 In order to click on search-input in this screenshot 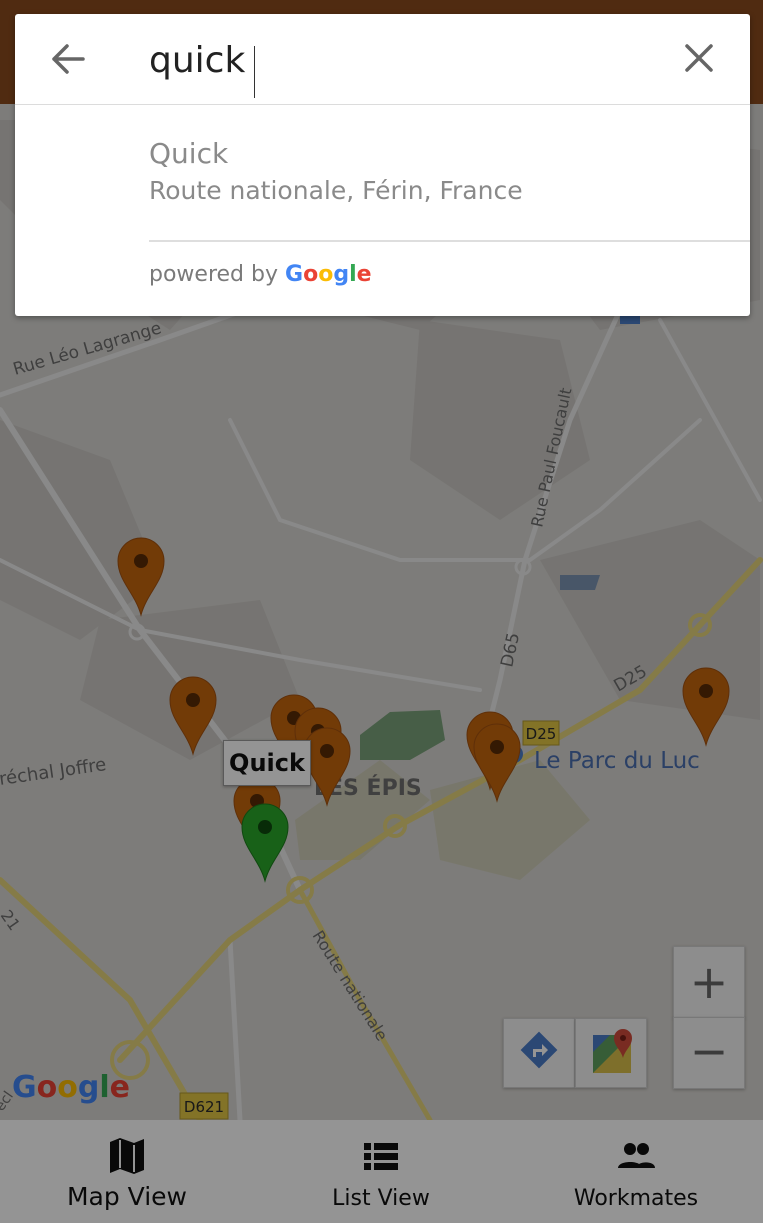, I will do `click(399, 60)`.